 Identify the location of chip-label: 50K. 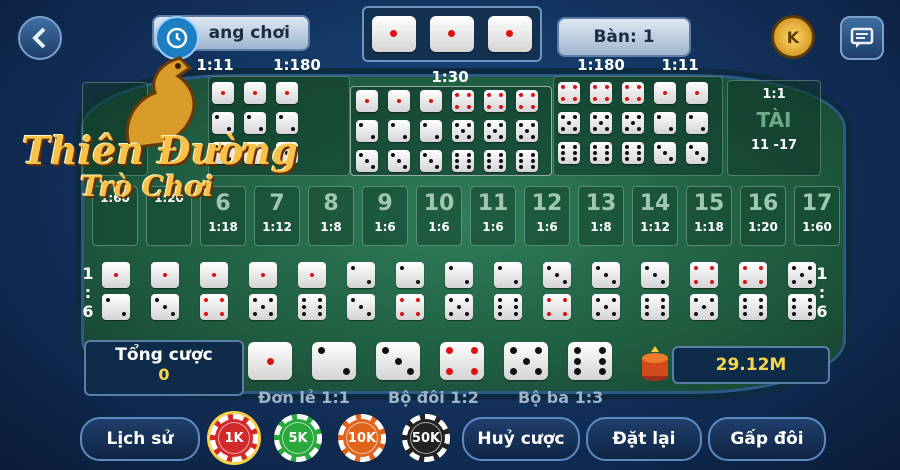
(426, 438).